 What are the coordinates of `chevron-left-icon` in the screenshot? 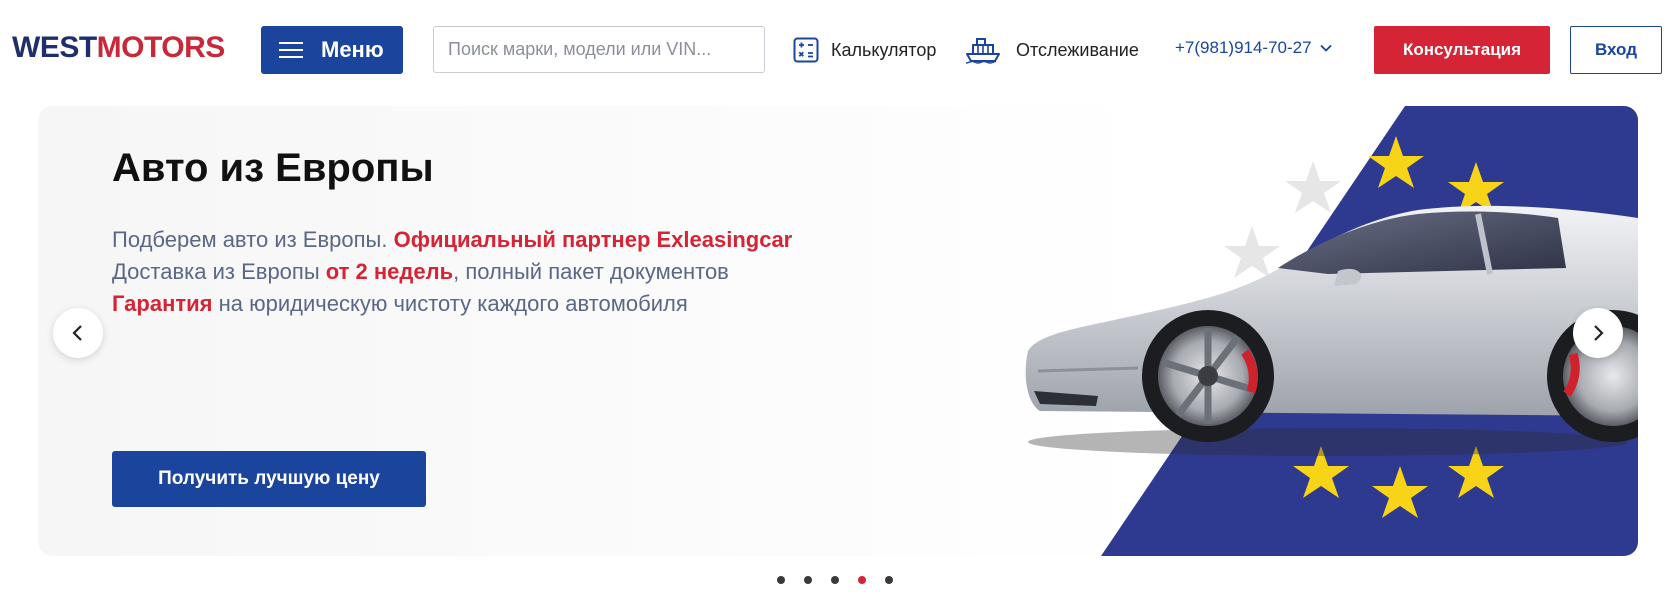 It's located at (77, 333).